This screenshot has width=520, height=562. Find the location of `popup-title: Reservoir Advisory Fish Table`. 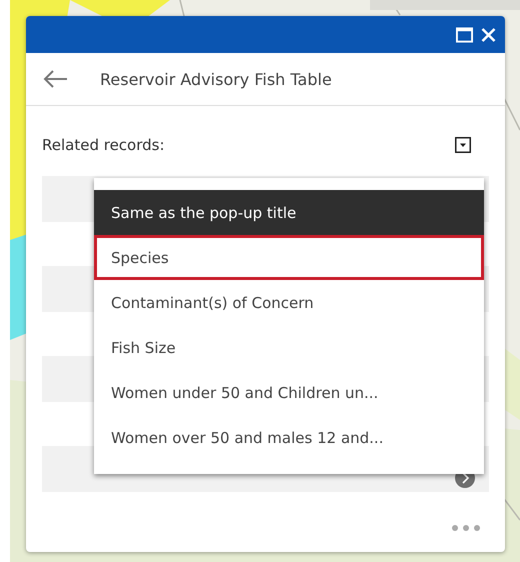

popup-title: Reservoir Advisory Fish Table is located at coordinates (216, 79).